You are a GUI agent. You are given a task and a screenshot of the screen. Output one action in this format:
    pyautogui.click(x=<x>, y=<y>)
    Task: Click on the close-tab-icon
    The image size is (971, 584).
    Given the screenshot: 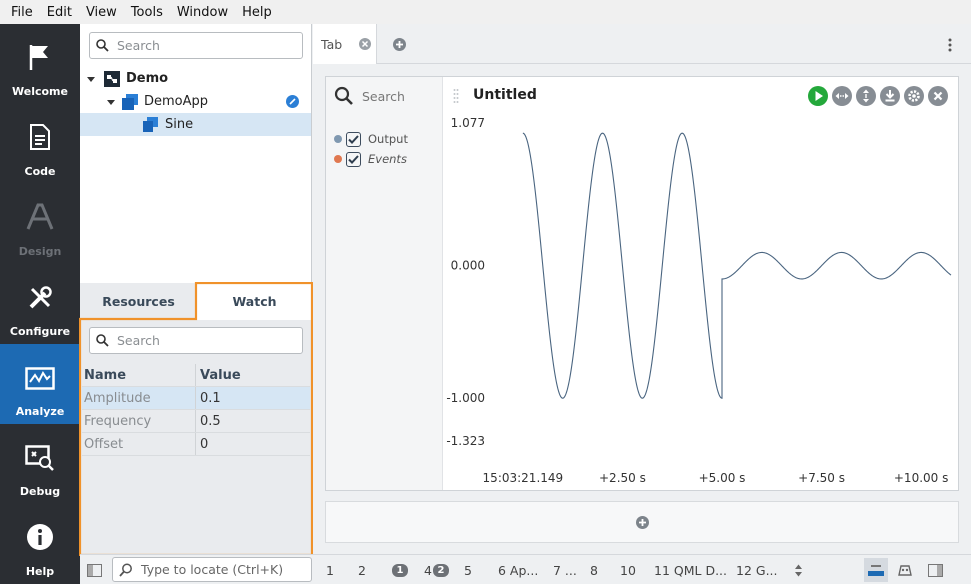 What is the action you would take?
    pyautogui.click(x=365, y=44)
    